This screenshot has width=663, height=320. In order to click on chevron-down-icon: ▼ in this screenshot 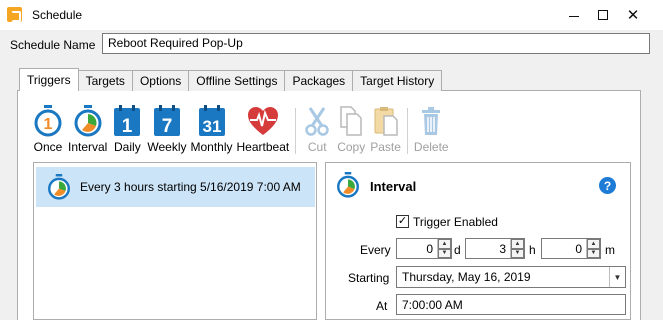, I will do `click(617, 277)`.